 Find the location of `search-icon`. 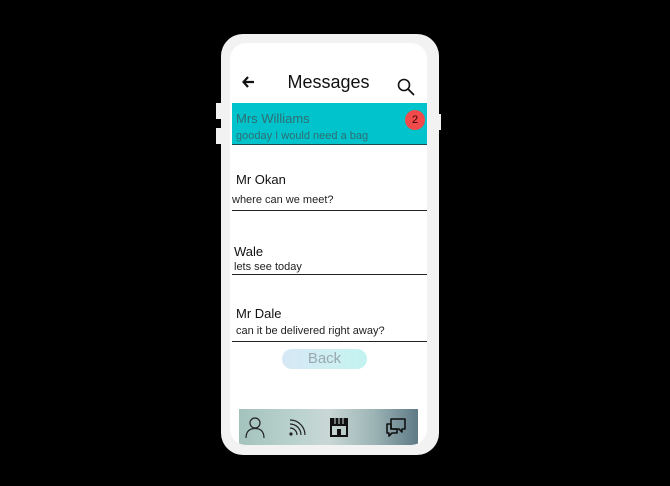

search-icon is located at coordinates (406, 87).